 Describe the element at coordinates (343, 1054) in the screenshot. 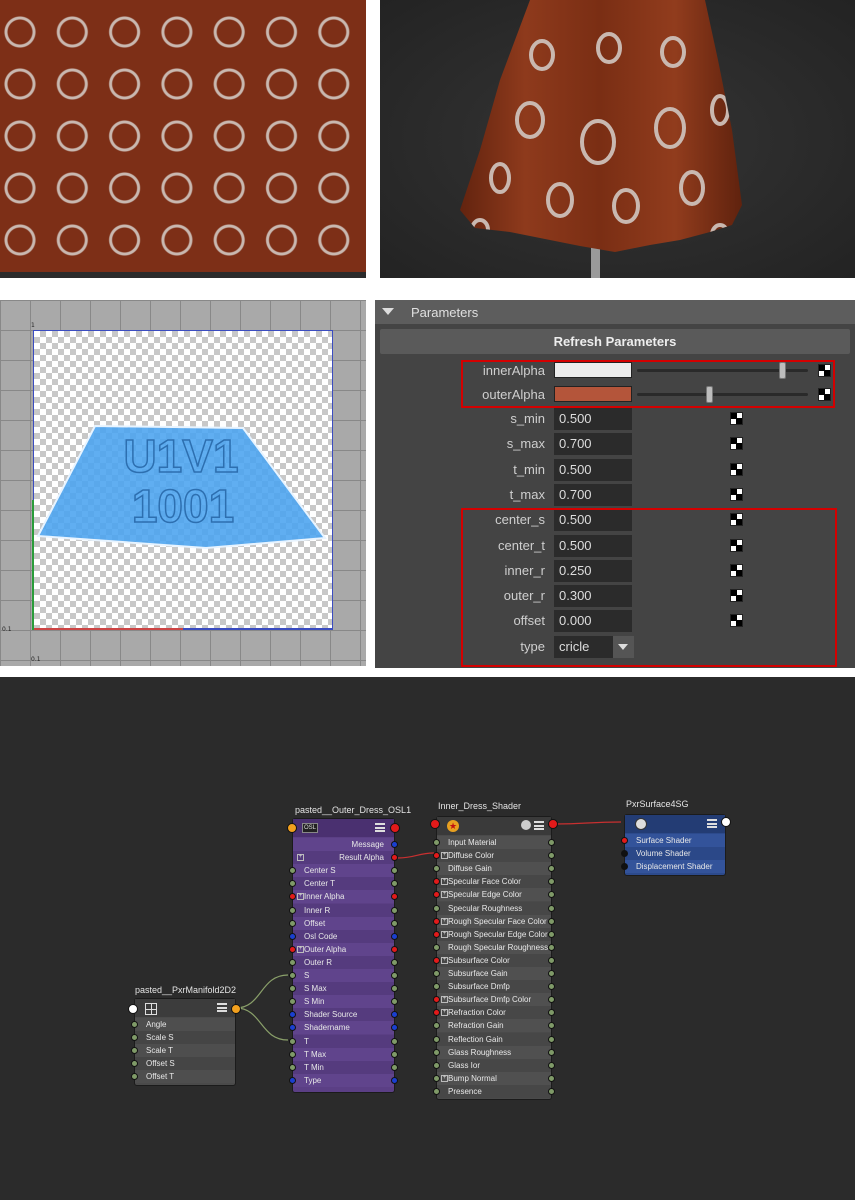

I see `osl-port-row: T Max` at that location.